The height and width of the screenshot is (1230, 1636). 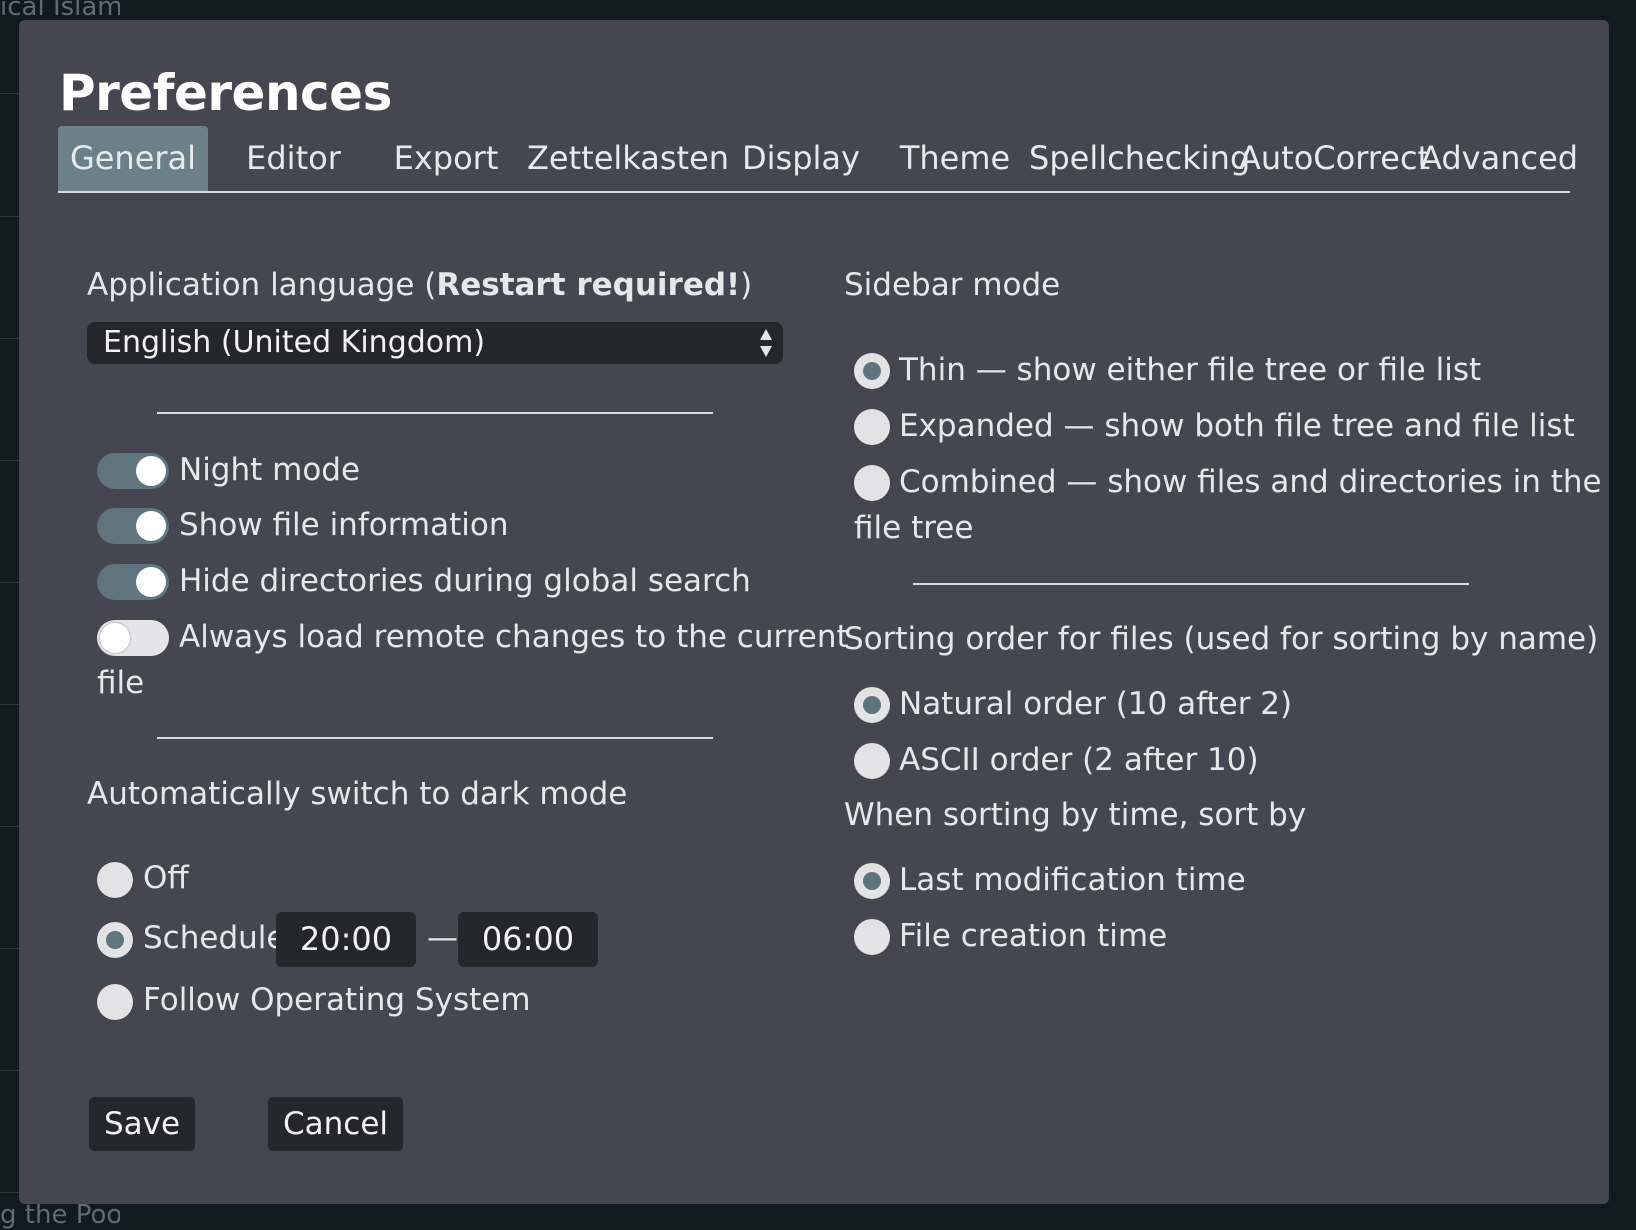 What do you see at coordinates (115, 880) in the screenshot?
I see `dark-mode-off-radio` at bounding box center [115, 880].